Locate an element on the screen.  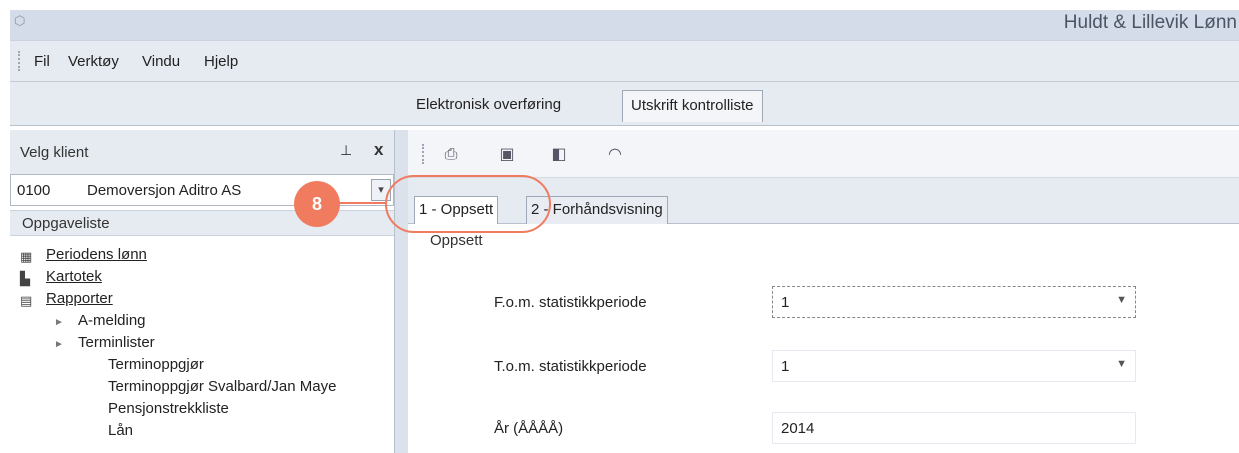
panel-title: Velg klient is located at coordinates (54, 152).